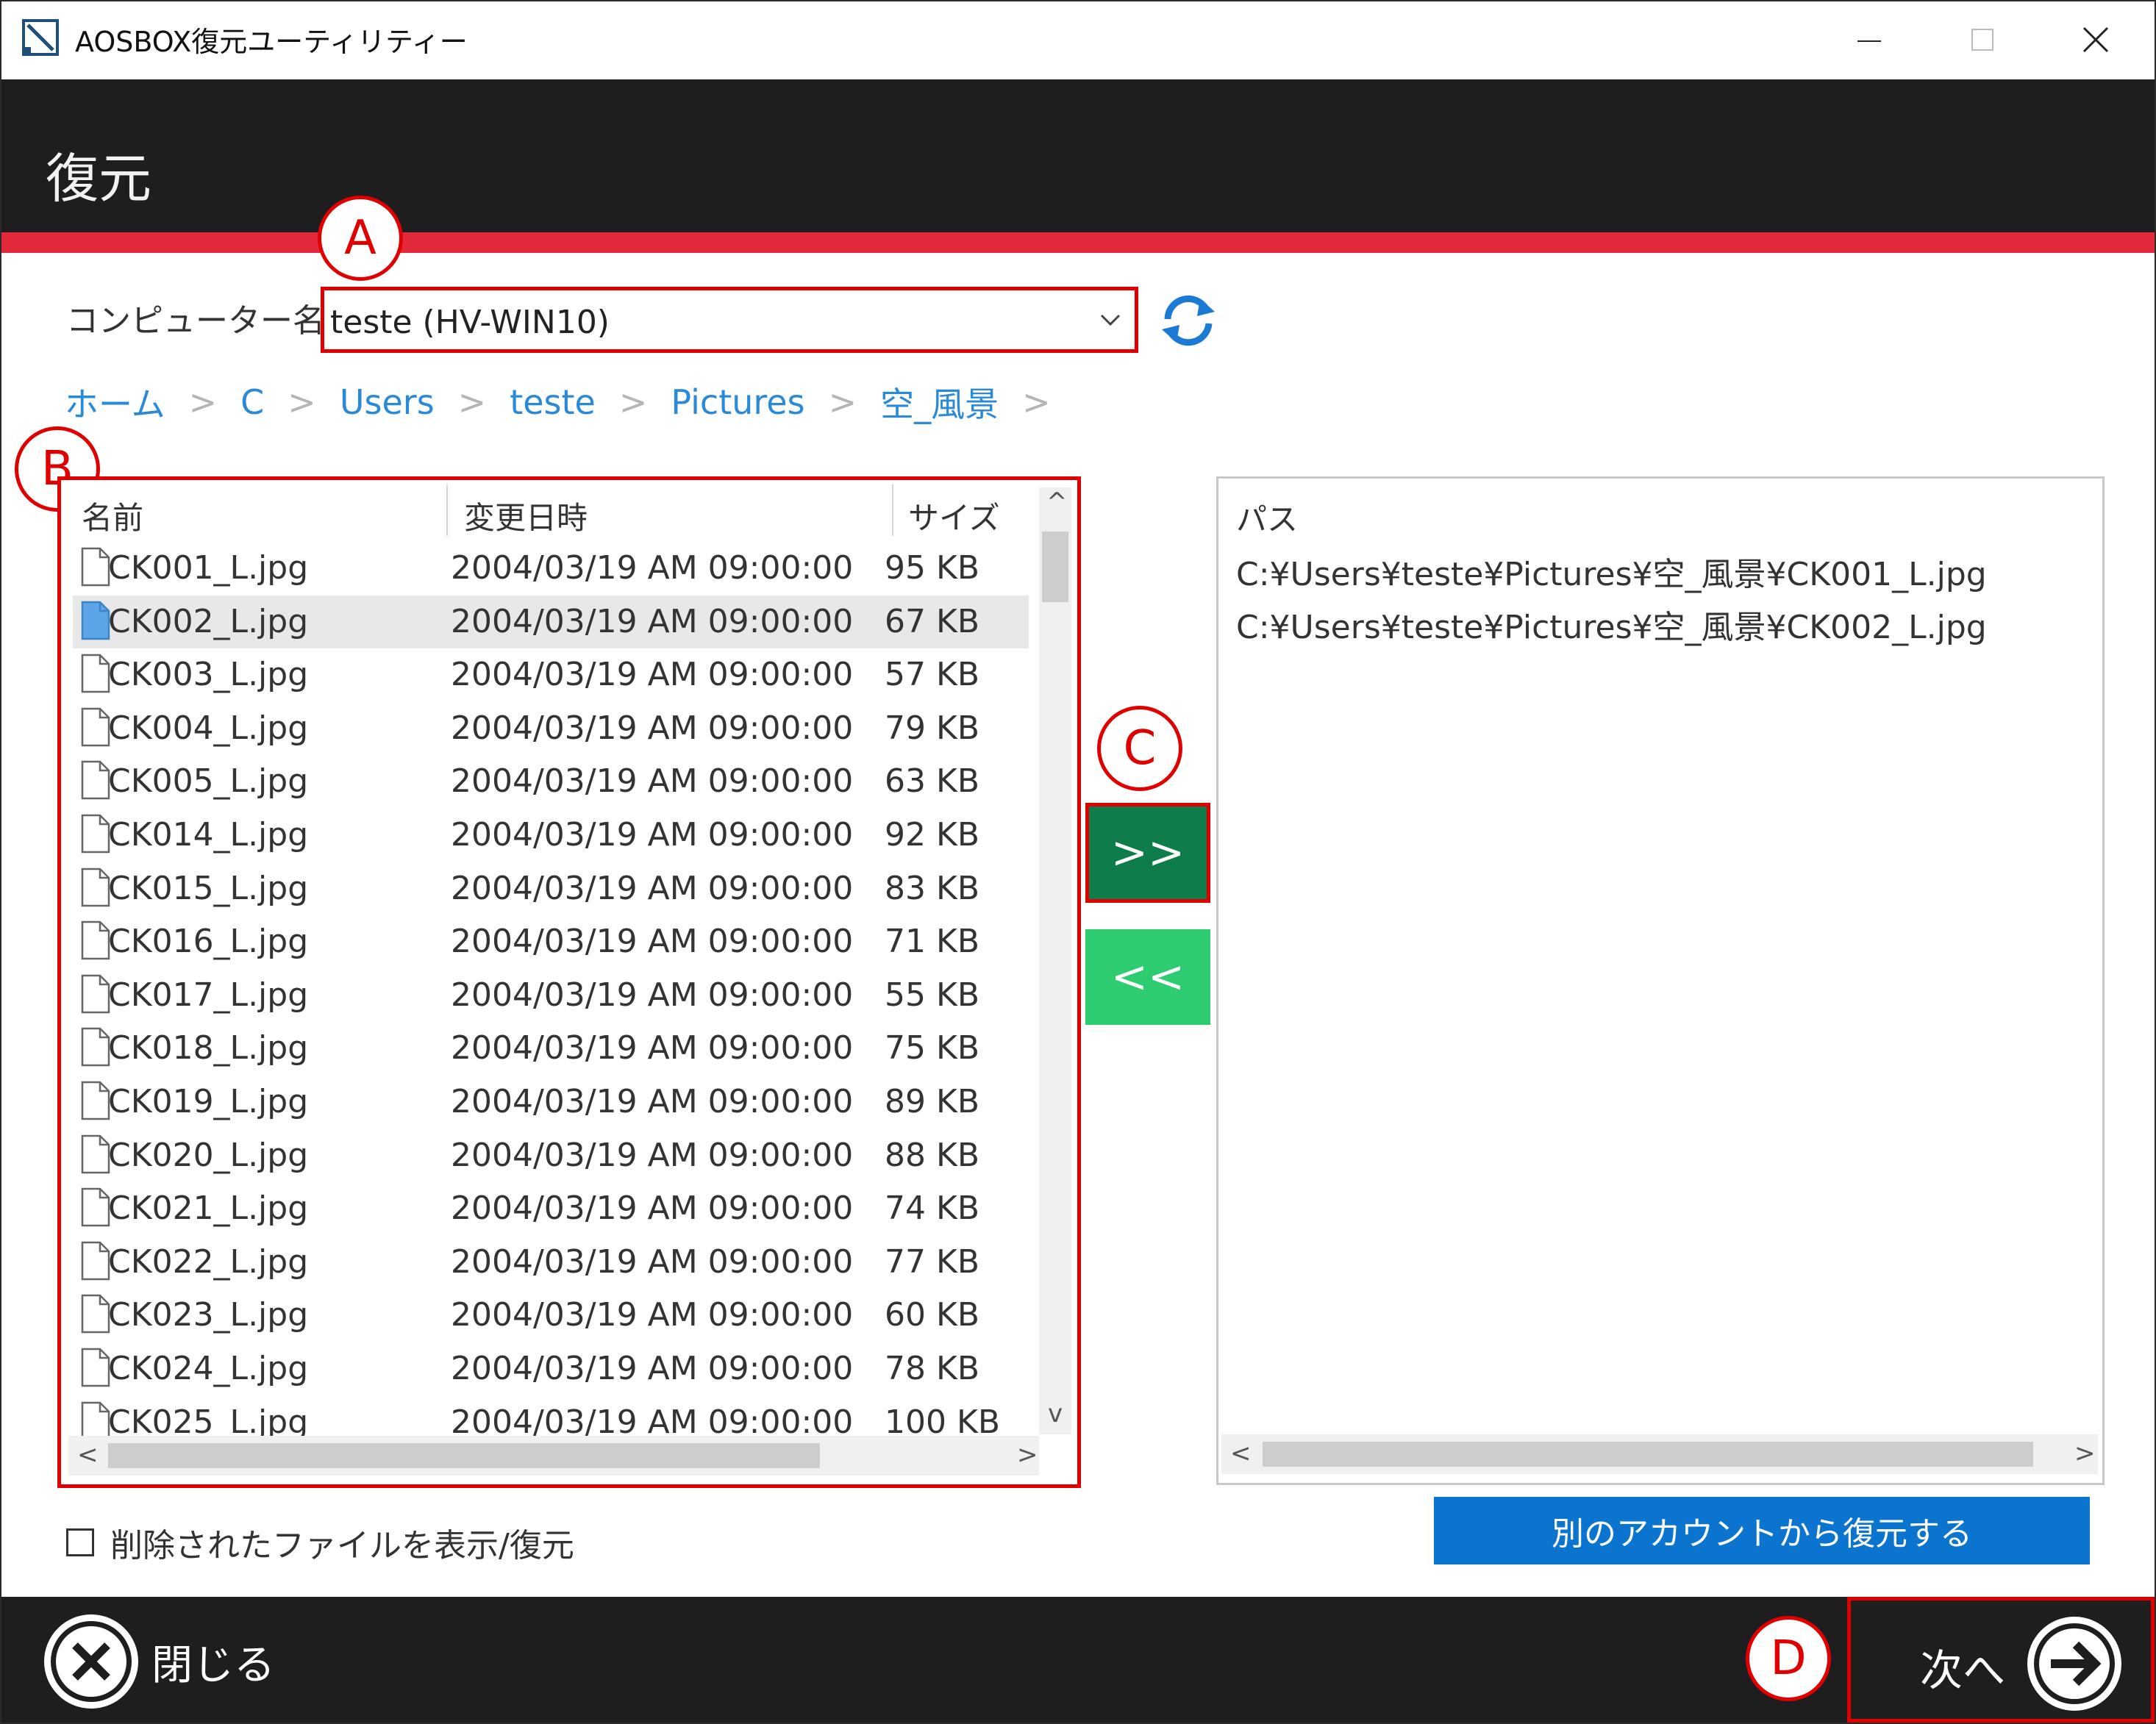 The height and width of the screenshot is (1724, 2156). Describe the element at coordinates (1057, 502) in the screenshot. I see `scroll-up-arrow: ^` at that location.